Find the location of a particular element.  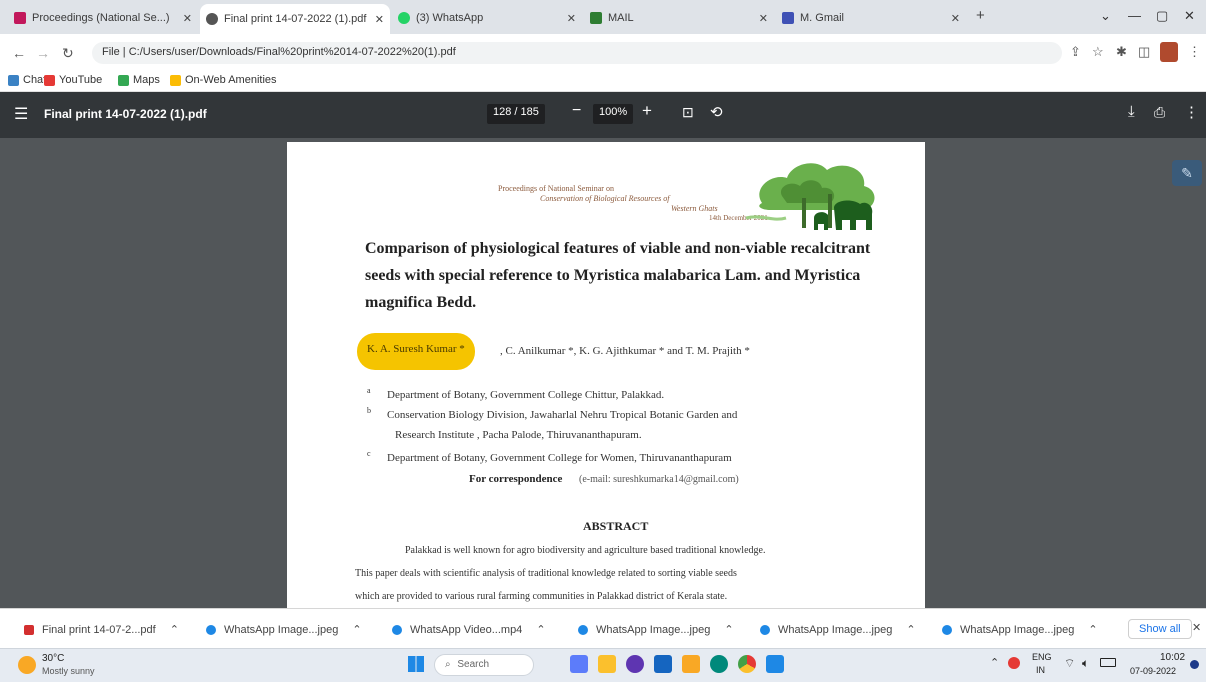

clock-date: 07-09-2022 is located at coordinates (1153, 671).